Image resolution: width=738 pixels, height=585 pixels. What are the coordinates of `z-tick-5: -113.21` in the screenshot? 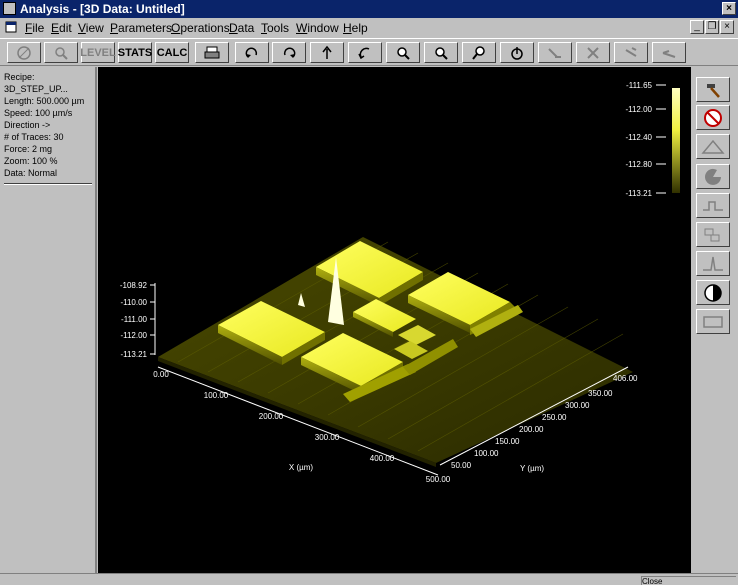 It's located at (133, 354).